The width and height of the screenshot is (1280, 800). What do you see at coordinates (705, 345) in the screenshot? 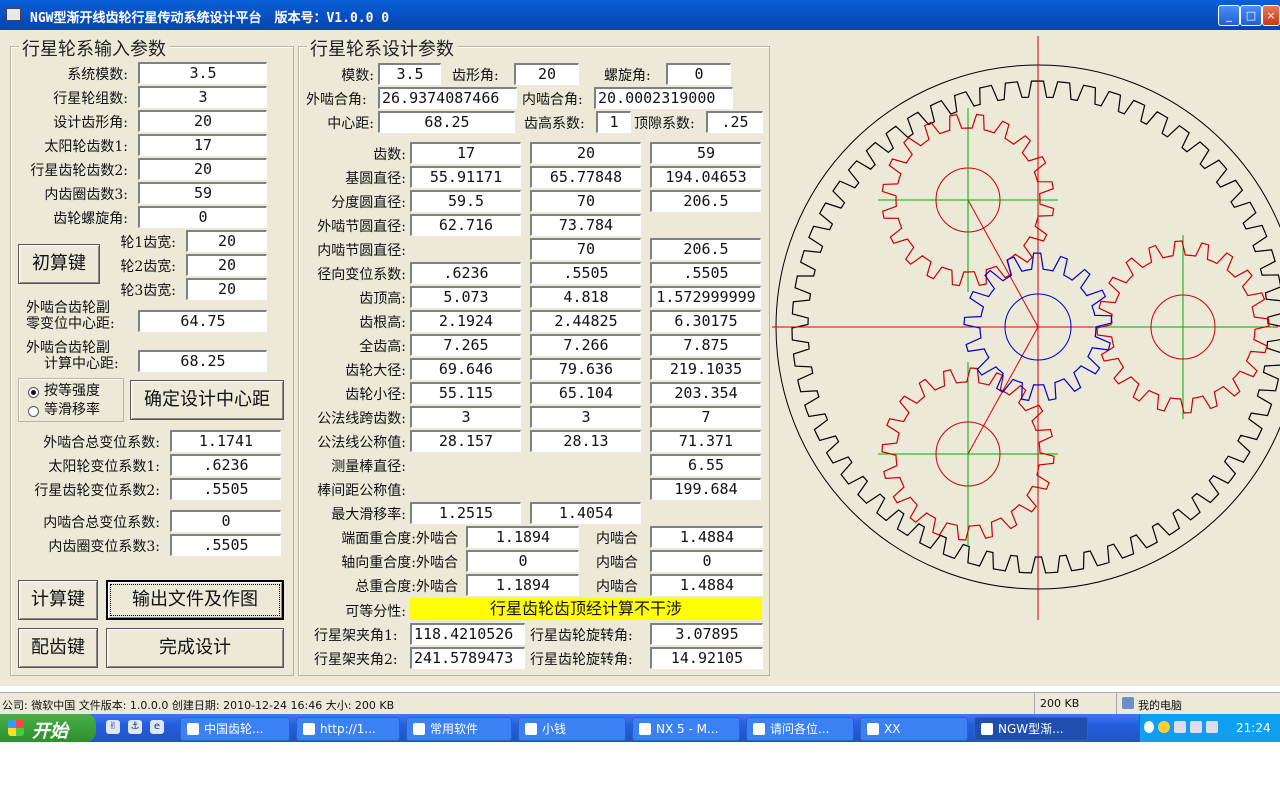
I see `table-cell-8-2: 7.875` at bounding box center [705, 345].